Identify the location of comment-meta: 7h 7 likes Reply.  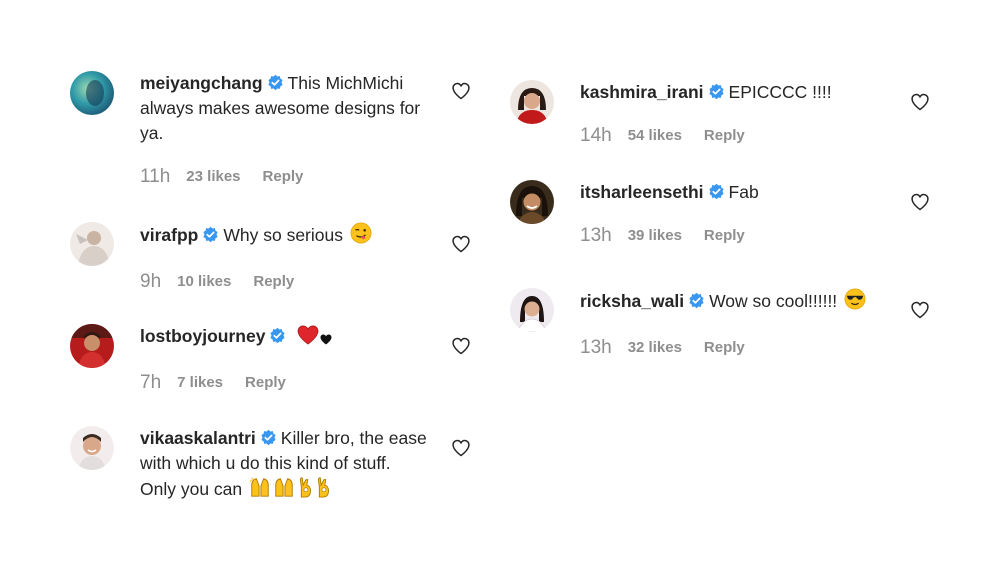
(285, 382).